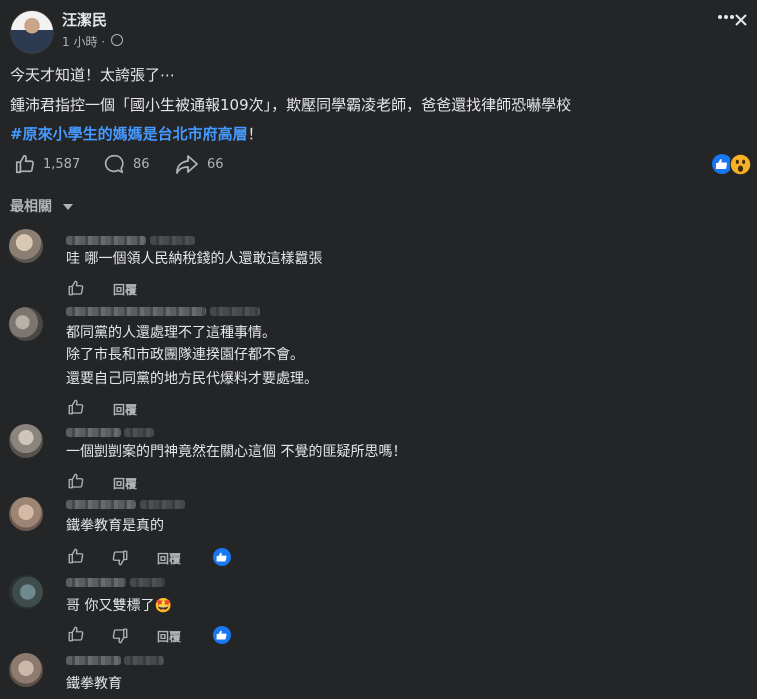 The height and width of the screenshot is (699, 757). I want to click on share-icon, so click(187, 164).